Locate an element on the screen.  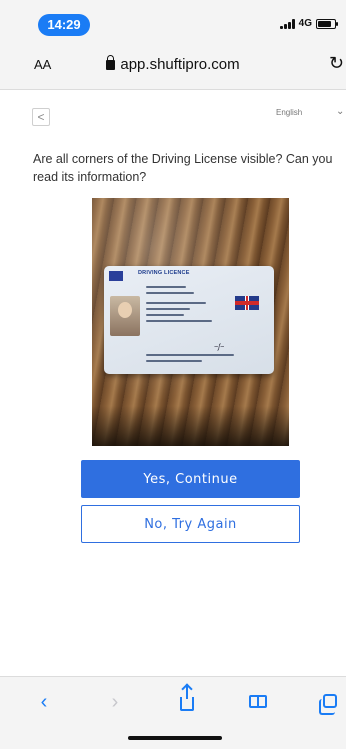
lock-icon is located at coordinates (111, 62).